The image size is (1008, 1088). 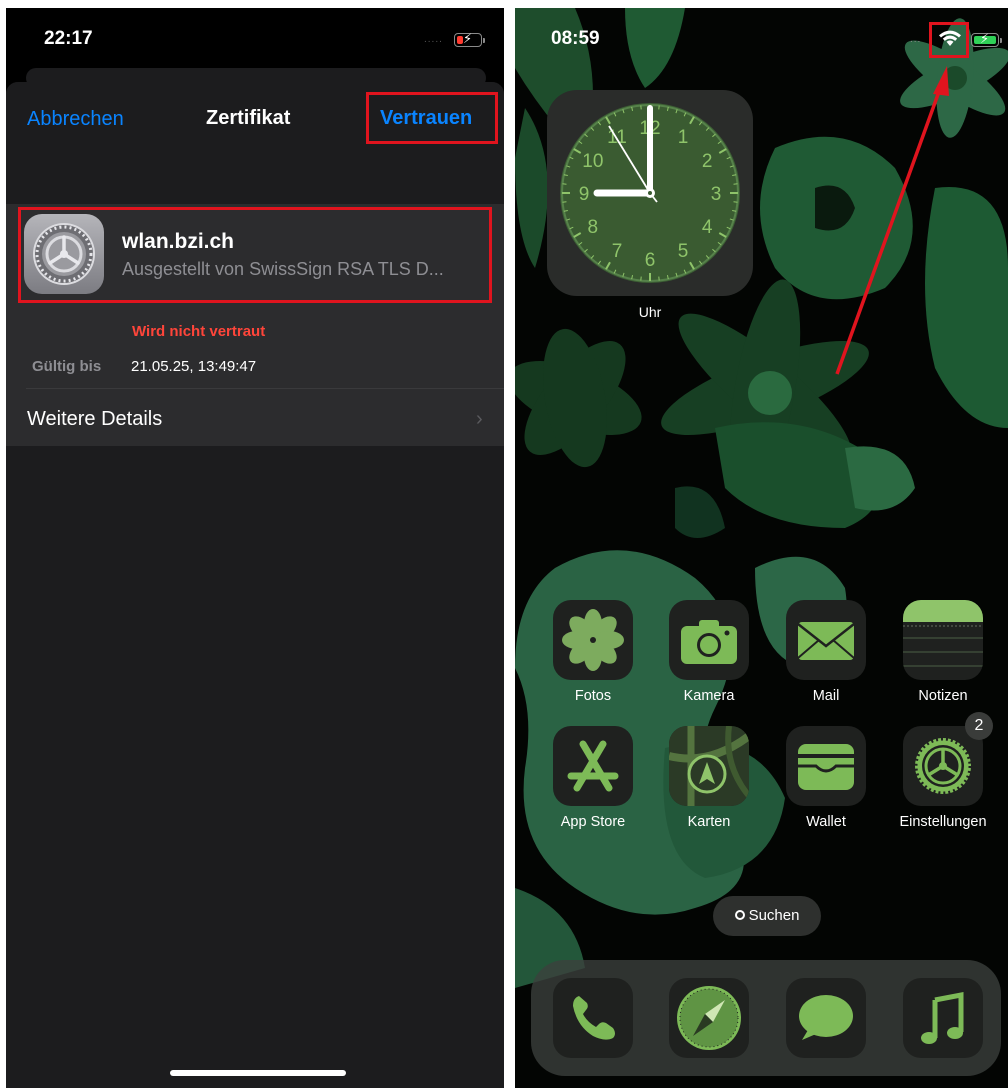 I want to click on safari-icon, so click(x=709, y=1018).